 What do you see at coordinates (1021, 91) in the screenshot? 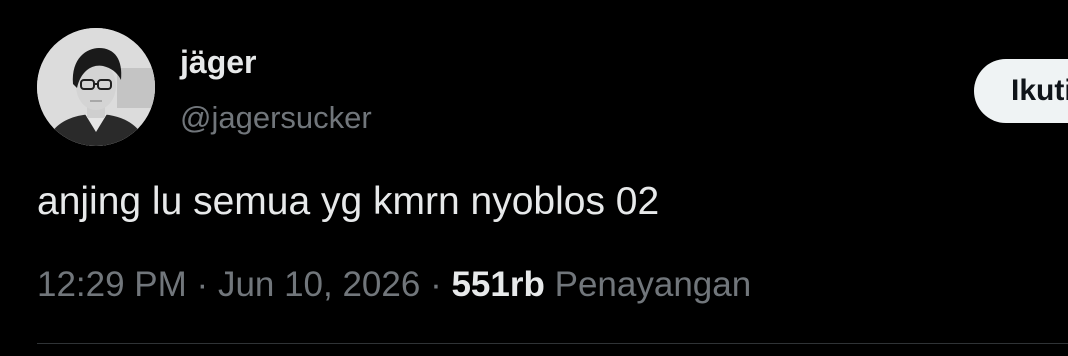
I see `follow-button: Ikuti` at bounding box center [1021, 91].